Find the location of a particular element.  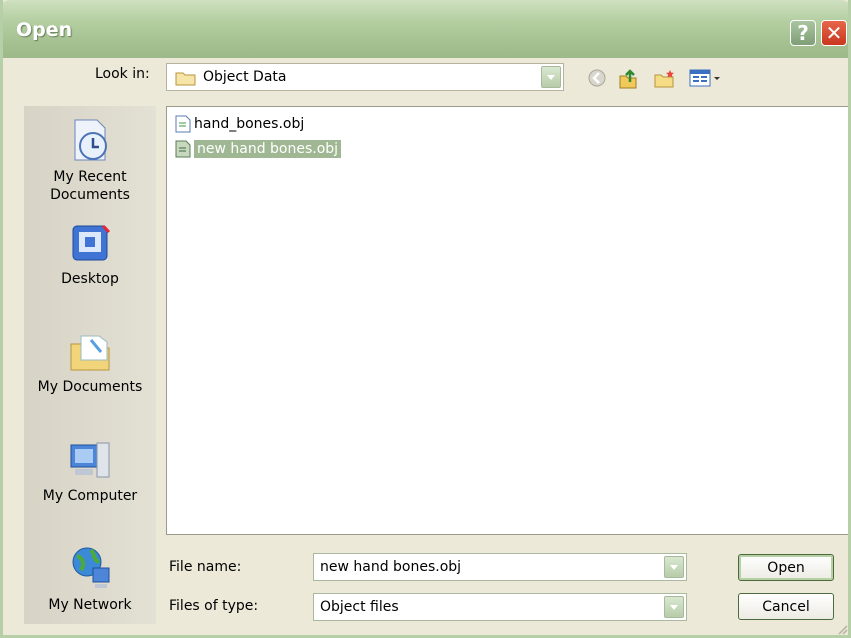

place-my-network: My Network is located at coordinates (90, 579).